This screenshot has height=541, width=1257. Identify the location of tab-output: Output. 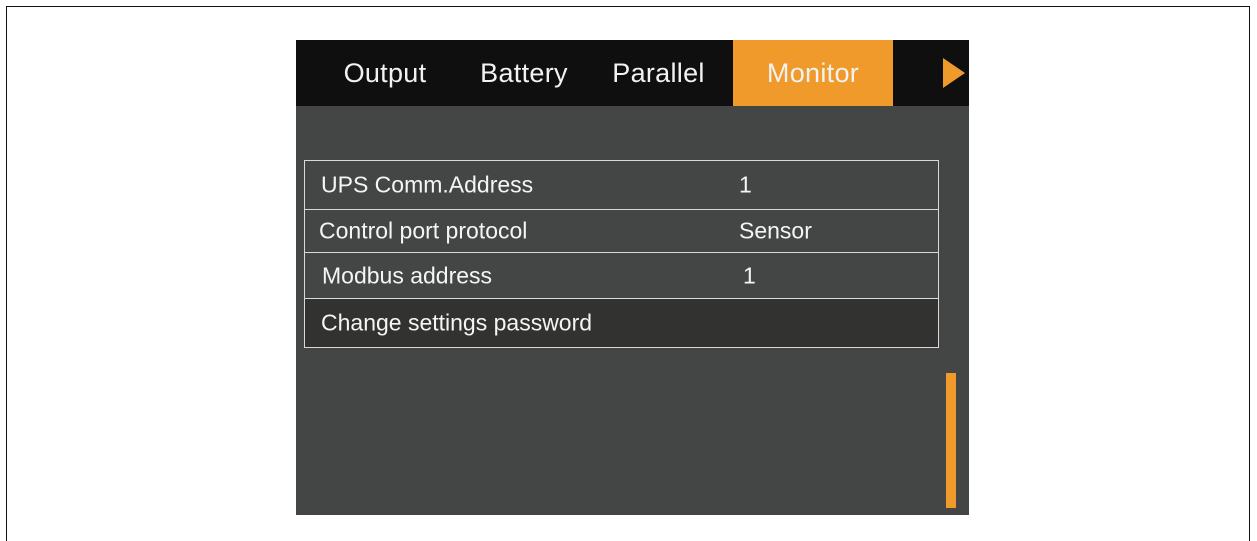
(385, 73).